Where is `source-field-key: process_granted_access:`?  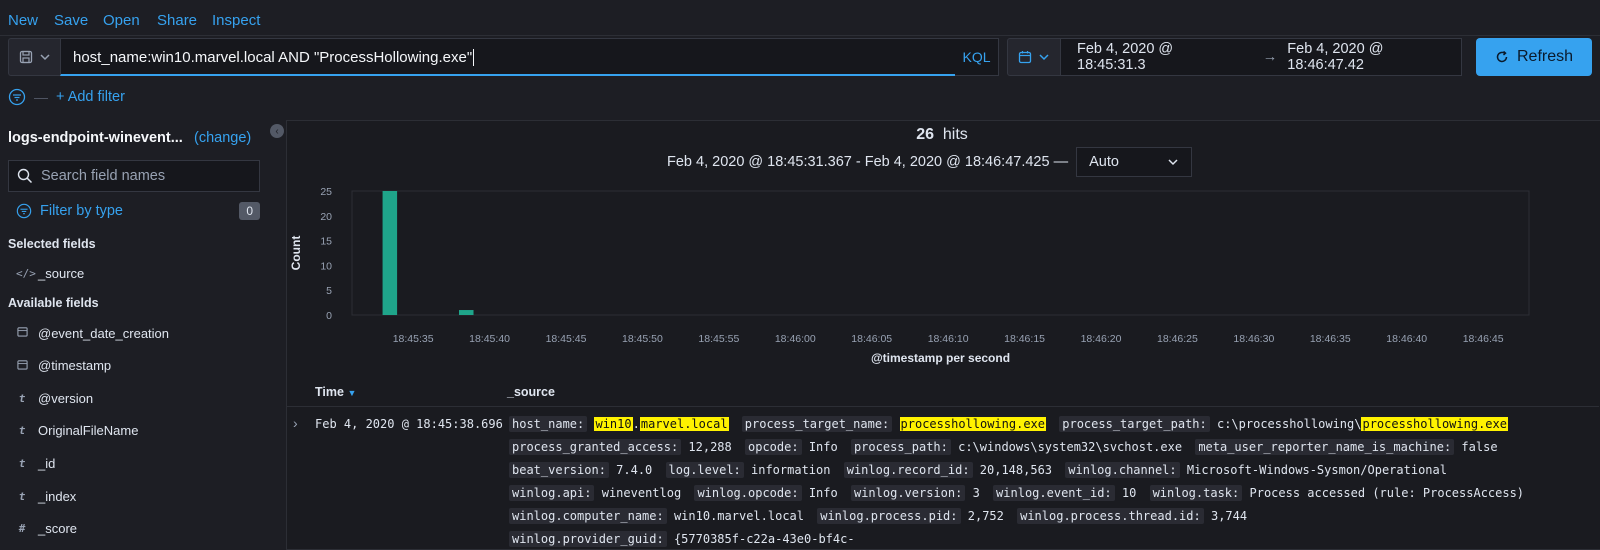 source-field-key: process_granted_access: is located at coordinates (595, 447).